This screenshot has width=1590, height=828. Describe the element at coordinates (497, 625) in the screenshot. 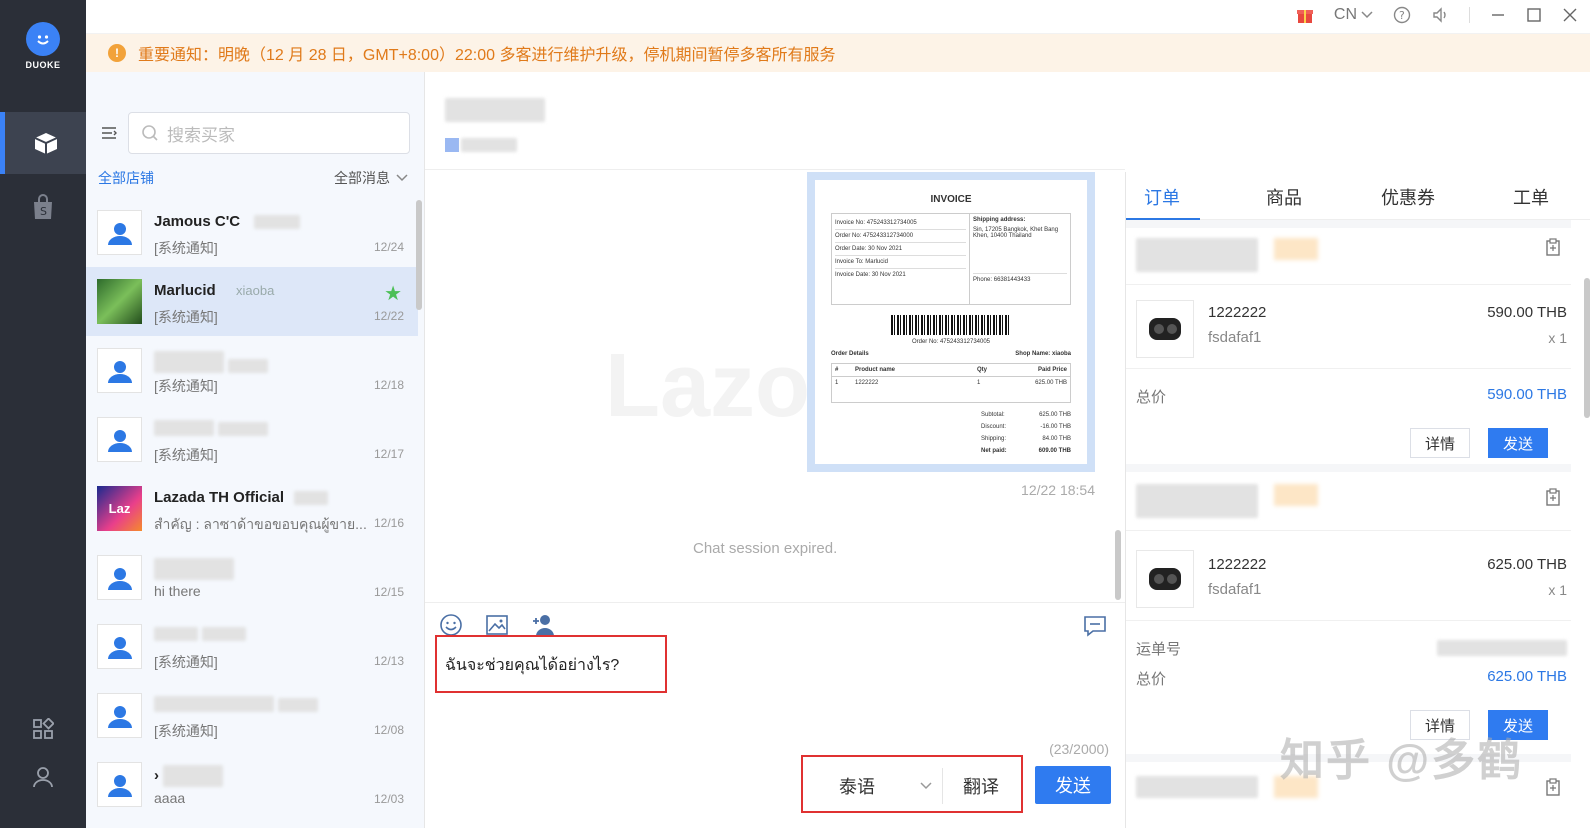

I see `image-icon` at that location.